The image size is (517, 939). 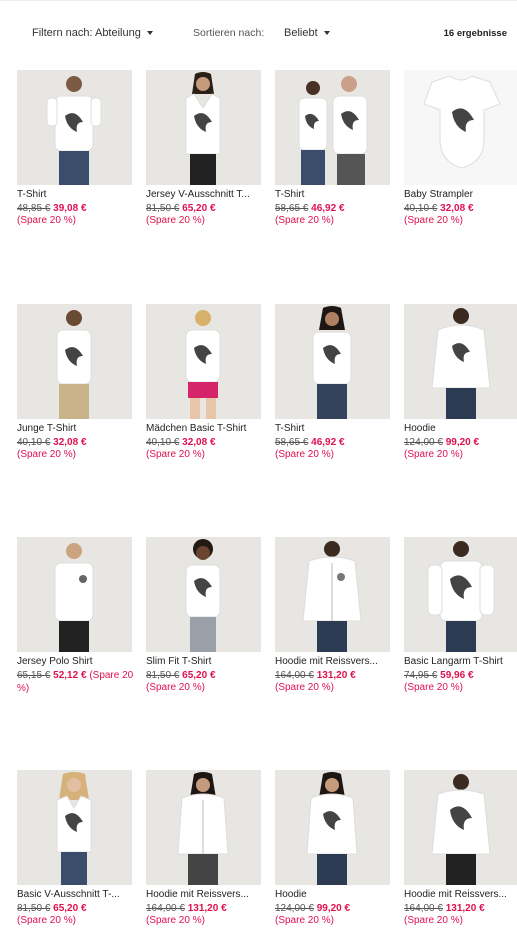 What do you see at coordinates (328, 208) in the screenshot?
I see `sale-price: 46,92 €` at bounding box center [328, 208].